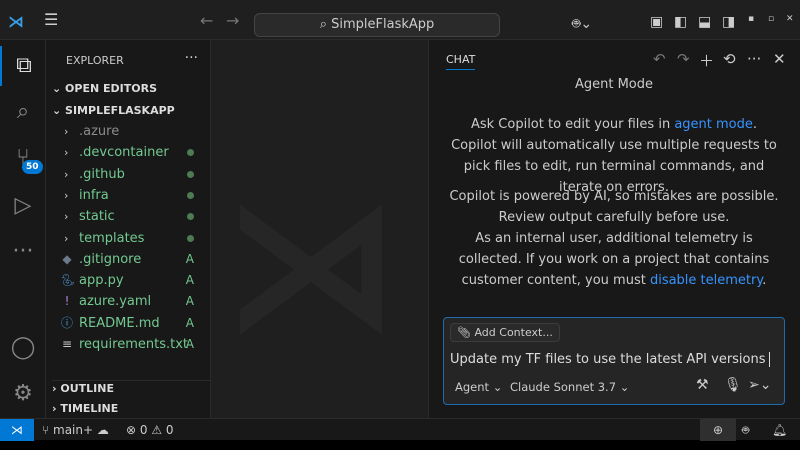  Describe the element at coordinates (779, 430) in the screenshot. I see `notifications-bell-icon: 🔔︎` at that location.